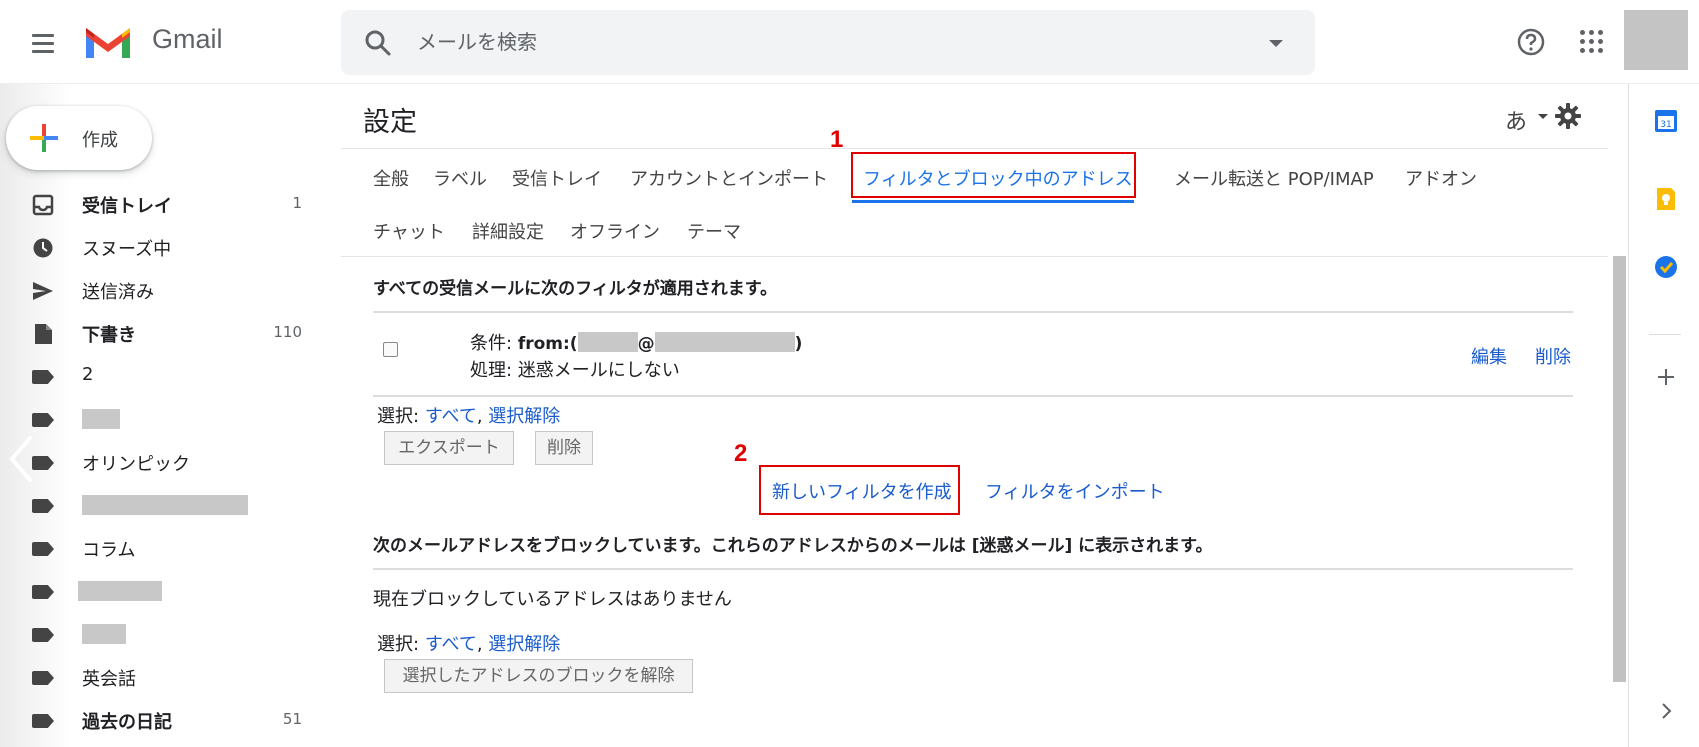  I want to click on sidebar-item-olympic: オリンピック, so click(173, 462).